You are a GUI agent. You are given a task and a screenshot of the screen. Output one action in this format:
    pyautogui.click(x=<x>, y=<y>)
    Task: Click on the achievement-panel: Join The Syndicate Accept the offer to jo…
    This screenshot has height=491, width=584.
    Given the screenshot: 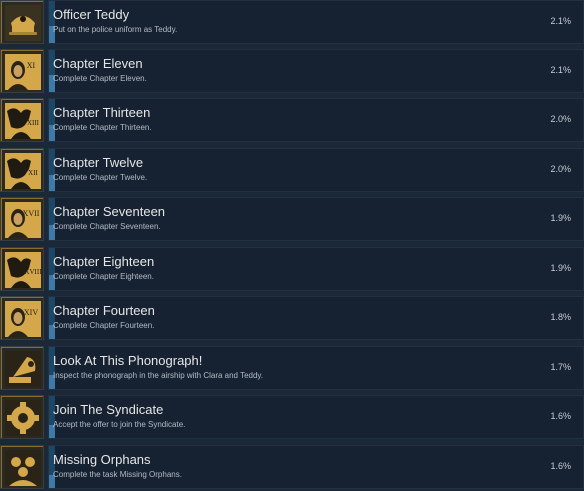 What is the action you would take?
    pyautogui.click(x=316, y=417)
    